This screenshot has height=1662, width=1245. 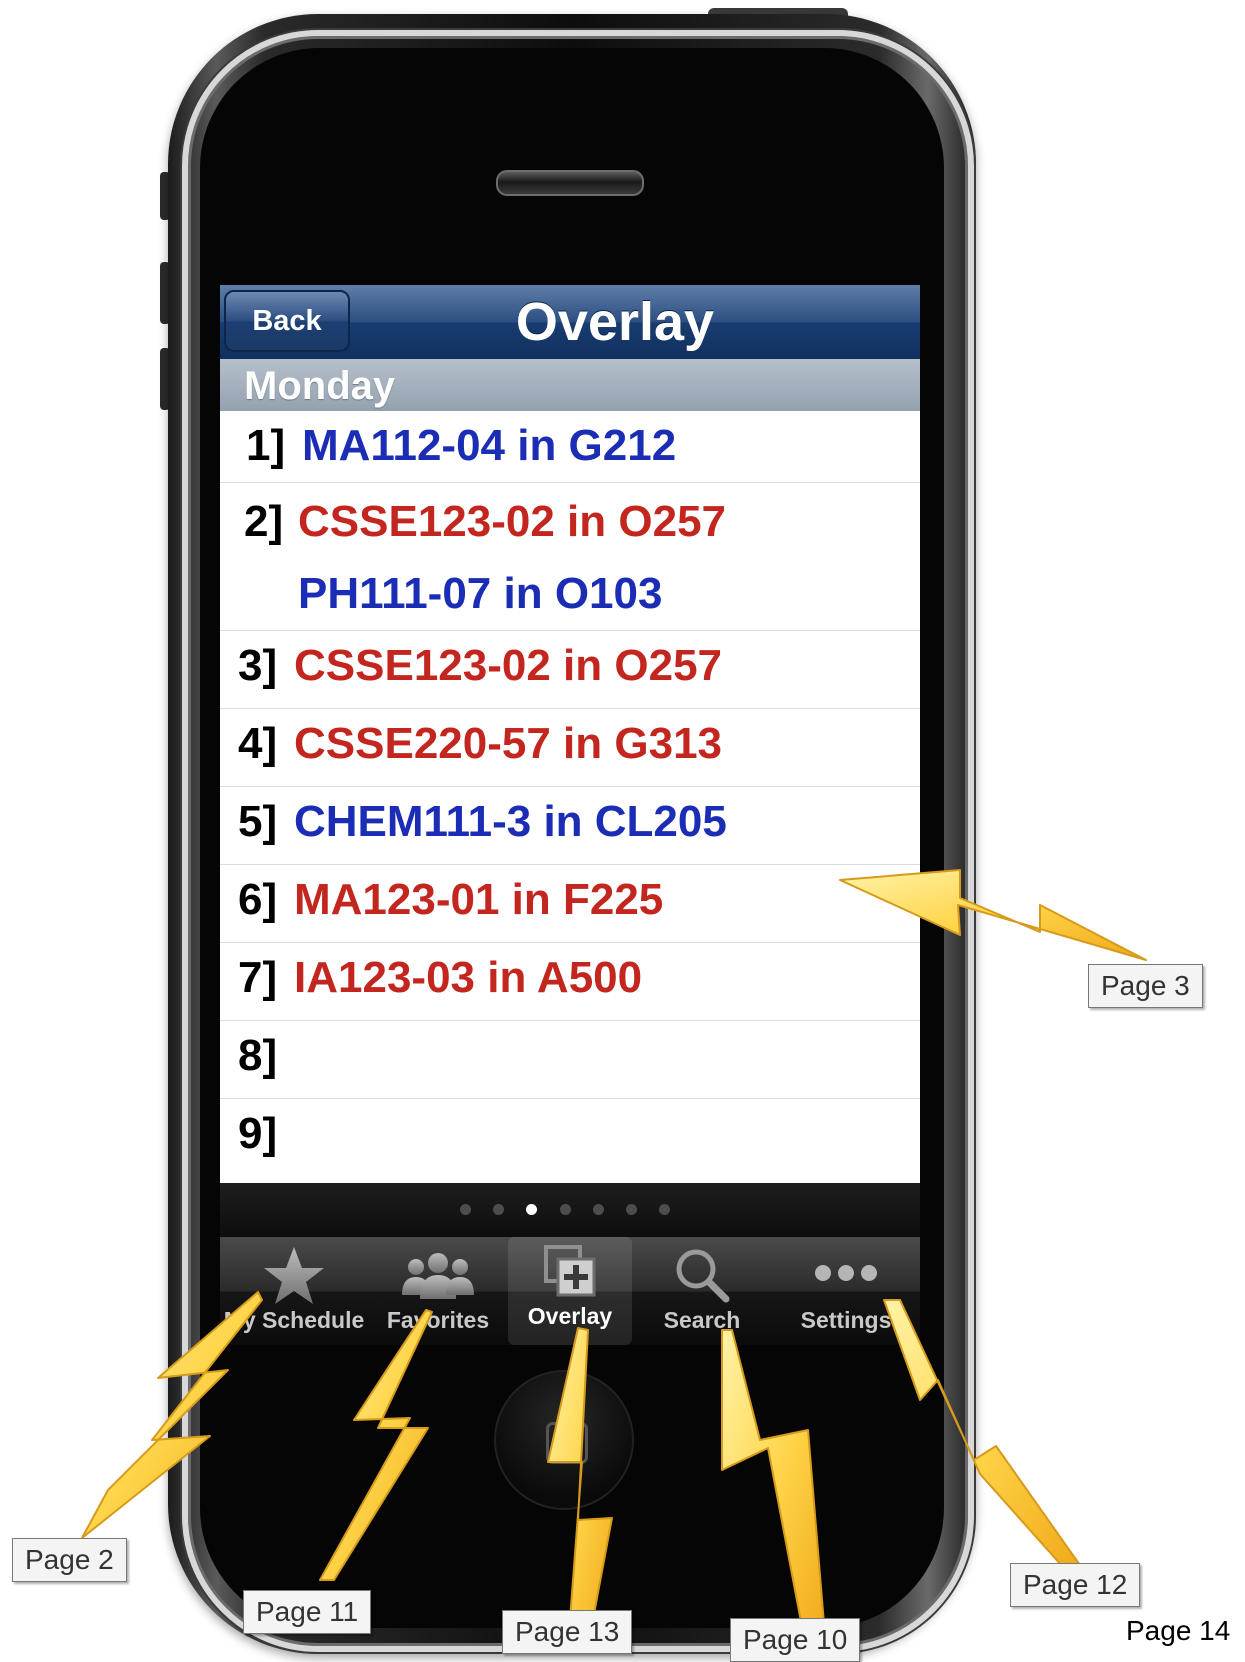 I want to click on callout-page-3: Page 3, so click(x=1145, y=986).